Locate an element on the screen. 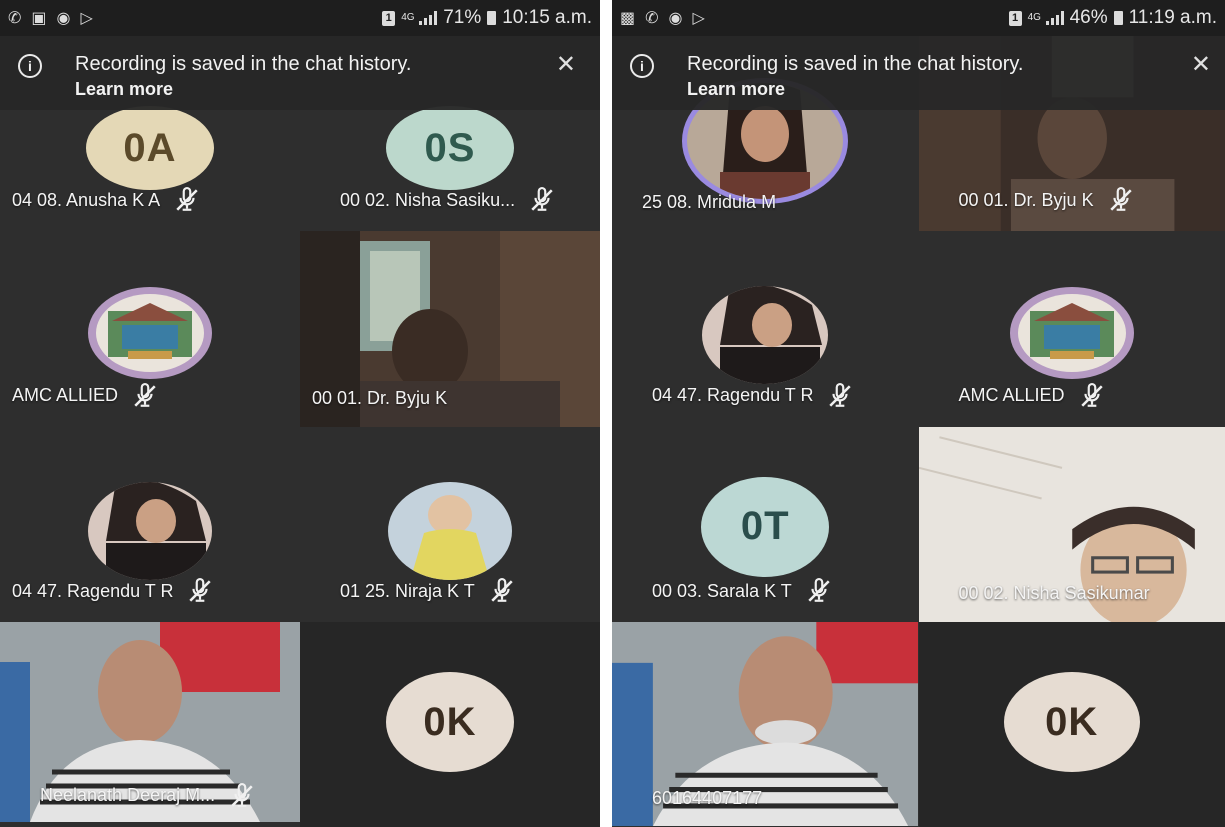  system-icons: 1 4G 71% 10:15 a.m. is located at coordinates (487, 18).